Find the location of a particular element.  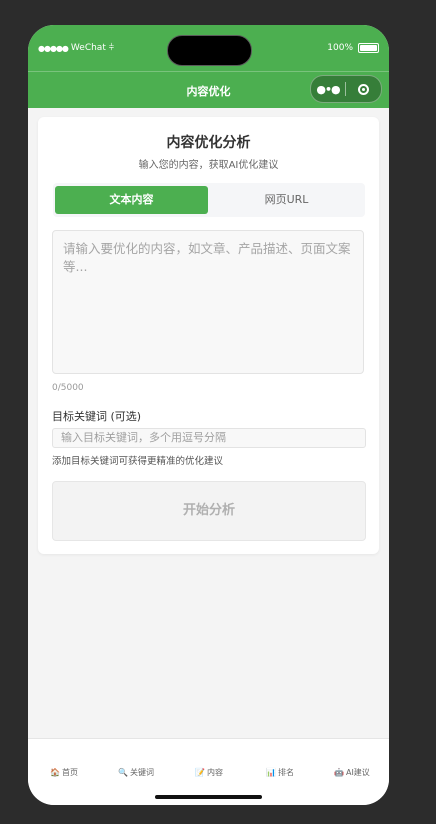

status-bar: ●●●●● WeChat ⫩ 100% is located at coordinates (208, 48).